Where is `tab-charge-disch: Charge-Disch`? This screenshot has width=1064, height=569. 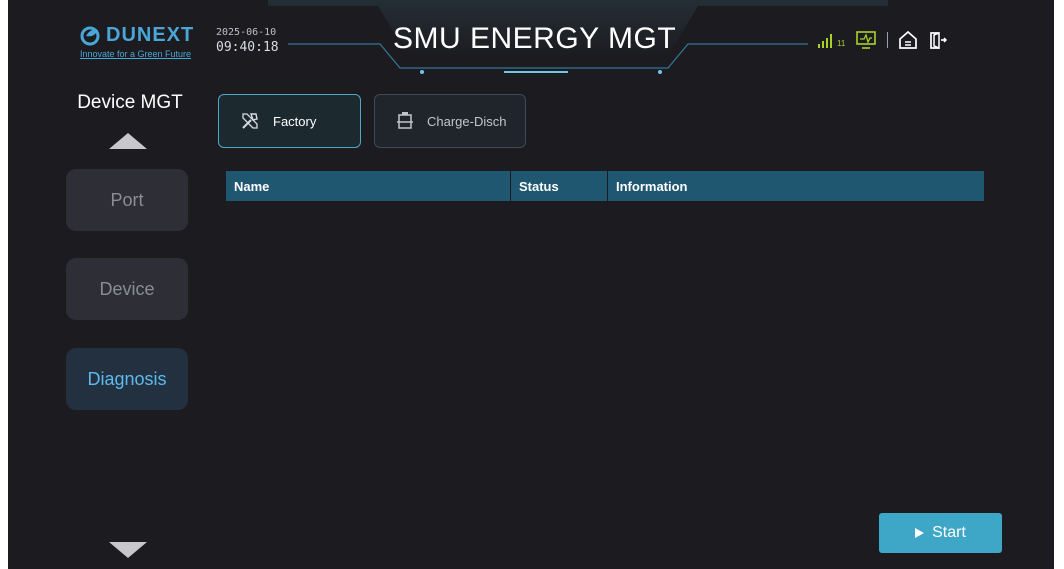 tab-charge-disch: Charge-Disch is located at coordinates (450, 121).